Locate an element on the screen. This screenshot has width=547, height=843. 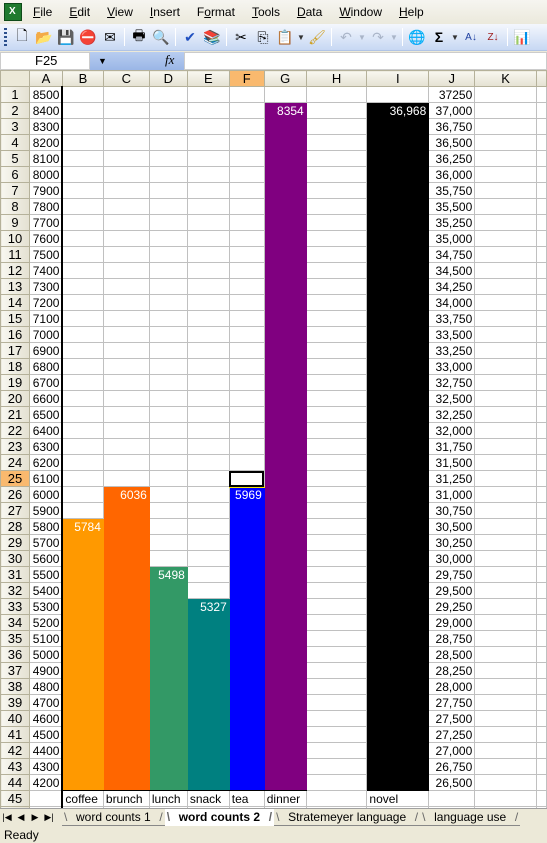
cell-b17 is located at coordinates (82, 350).